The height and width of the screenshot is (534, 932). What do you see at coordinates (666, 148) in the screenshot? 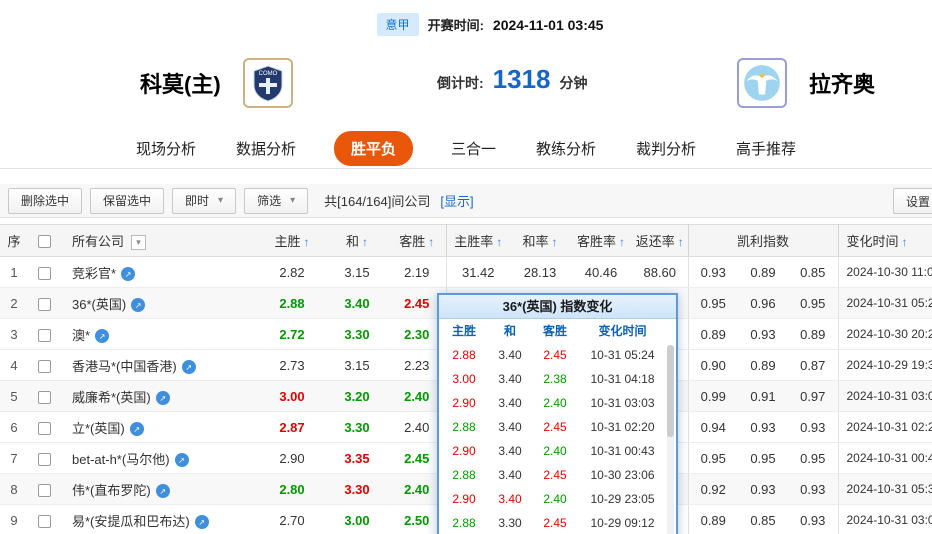
I see `nav-tab-6: 裁判分析` at bounding box center [666, 148].